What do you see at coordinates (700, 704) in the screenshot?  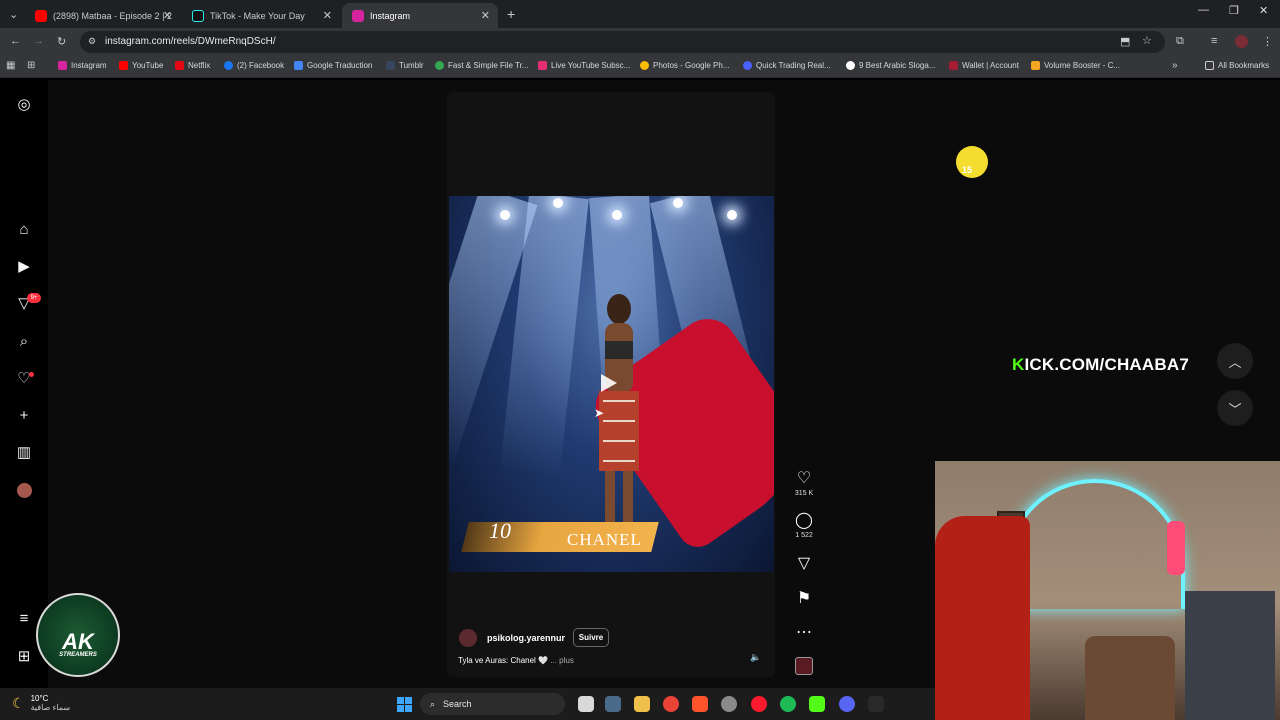 I see `brave-icon` at bounding box center [700, 704].